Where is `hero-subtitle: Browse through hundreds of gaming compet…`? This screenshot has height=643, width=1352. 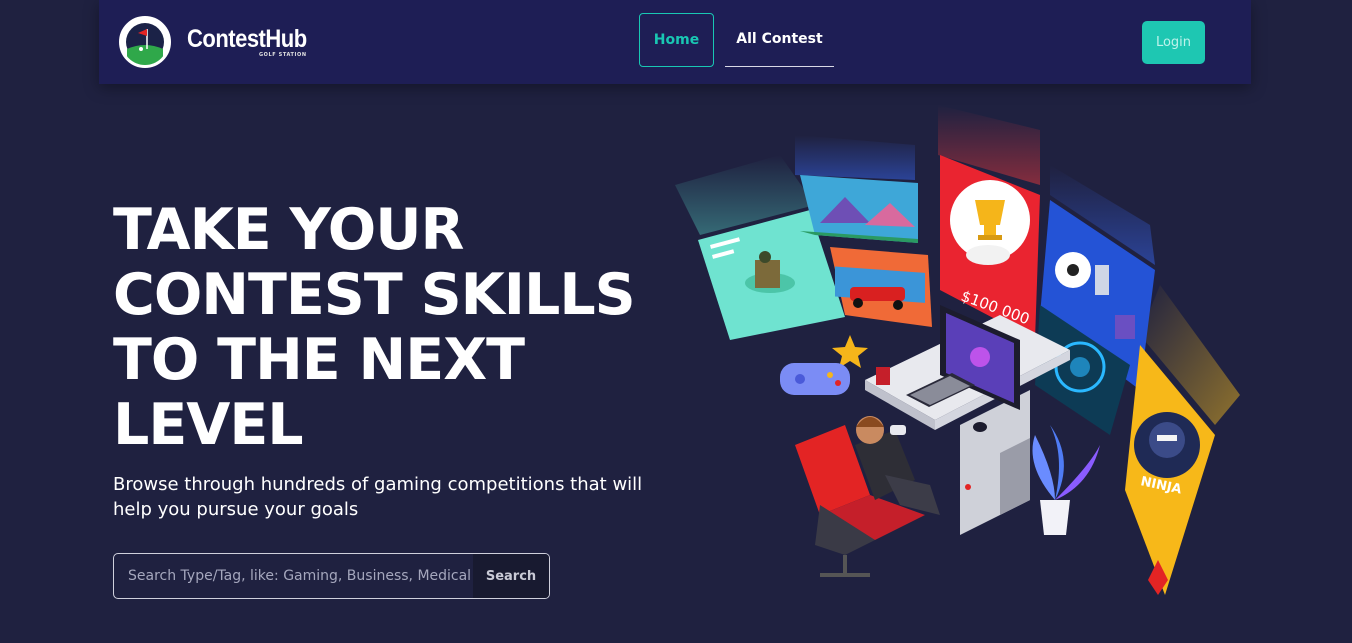
hero-subtitle: Browse through hundreds of gaming compet… is located at coordinates (378, 497).